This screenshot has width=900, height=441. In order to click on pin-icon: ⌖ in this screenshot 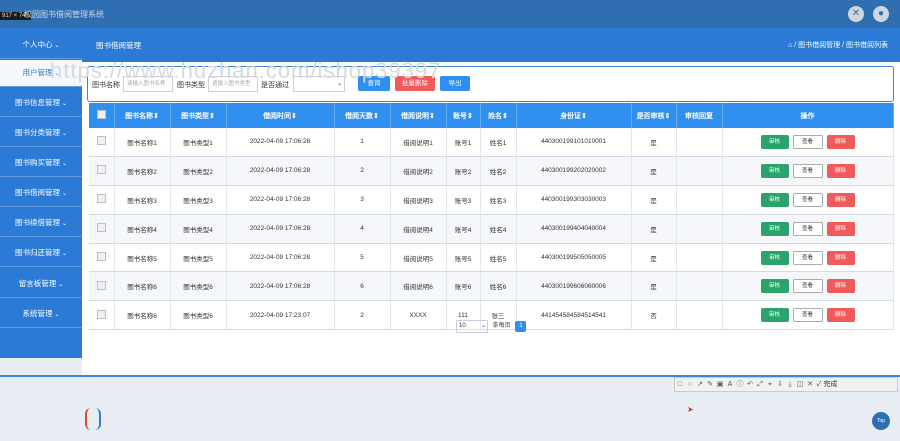, I will do `click(770, 384)`.